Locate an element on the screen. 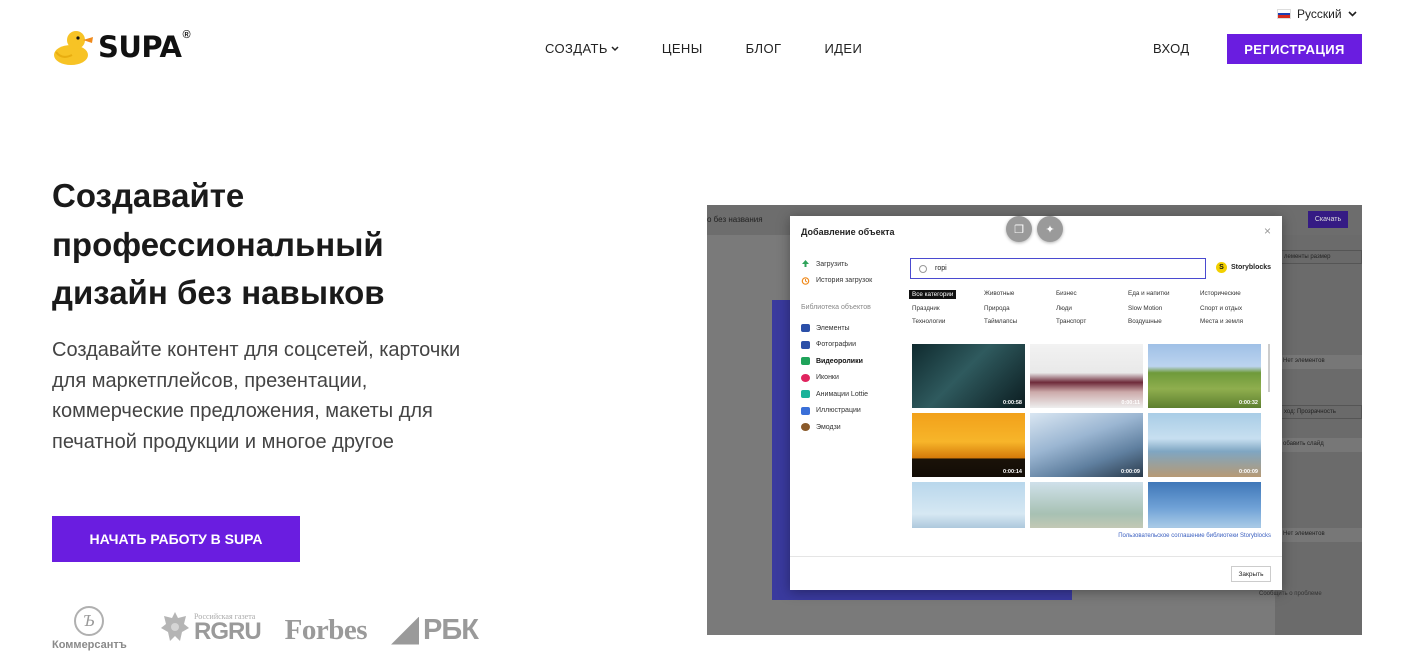  library-item: Анимации Lottie is located at coordinates (851, 394).